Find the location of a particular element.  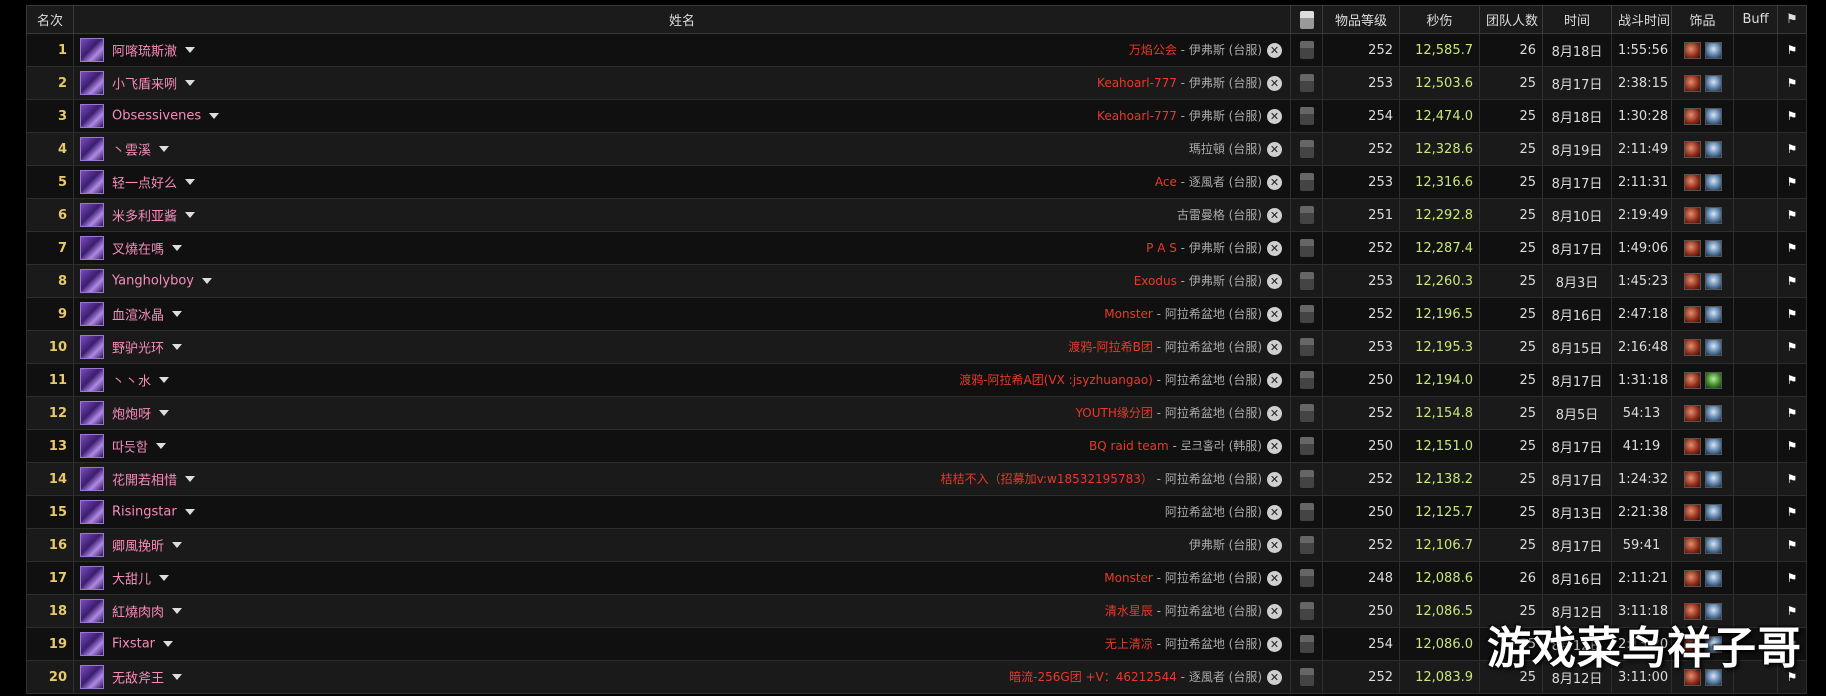

player-name-link: 炮炮呀 is located at coordinates (131, 415).